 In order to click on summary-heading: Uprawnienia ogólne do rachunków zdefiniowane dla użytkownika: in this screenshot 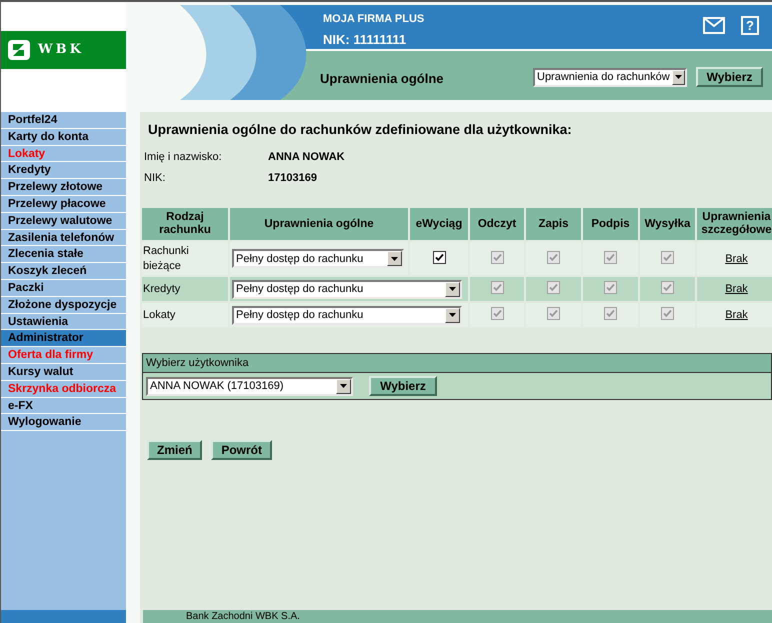, I will do `click(360, 130)`.